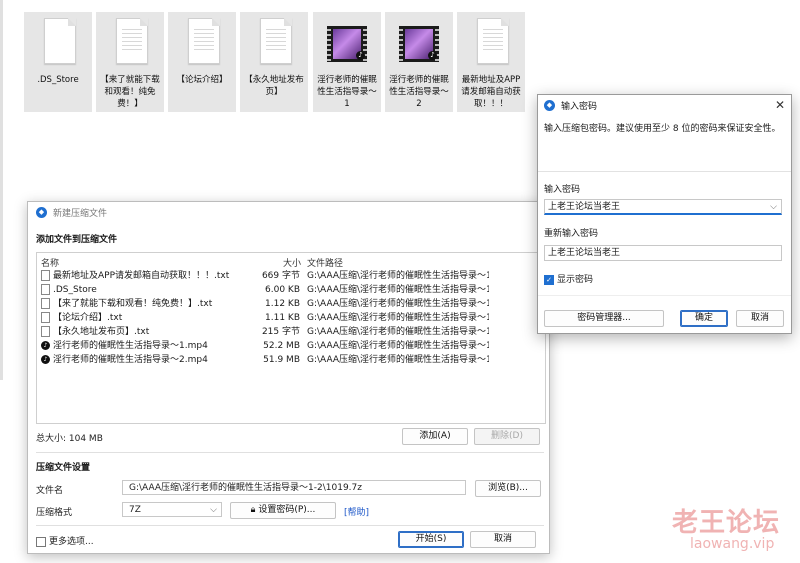  I want to click on file-name: 最新地址及APP请发邮箱自动获取！！！, so click(491, 92).